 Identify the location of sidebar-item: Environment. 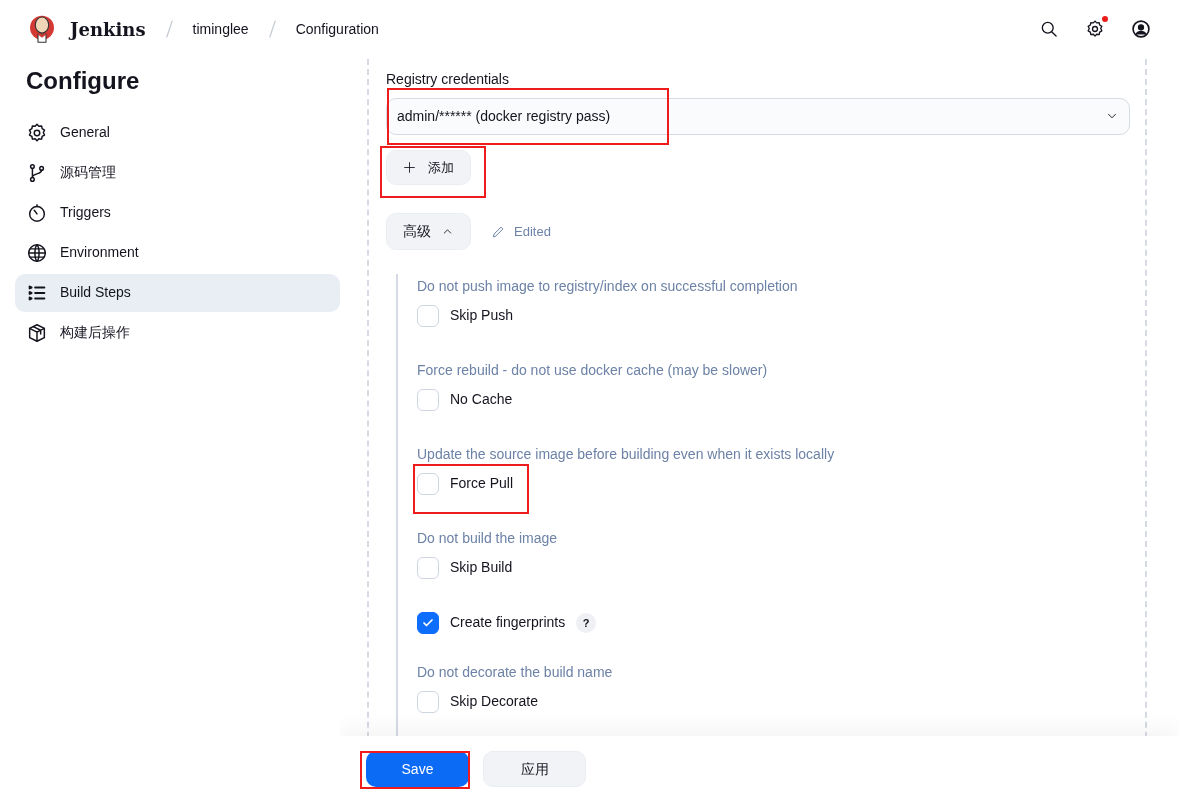
(177, 252).